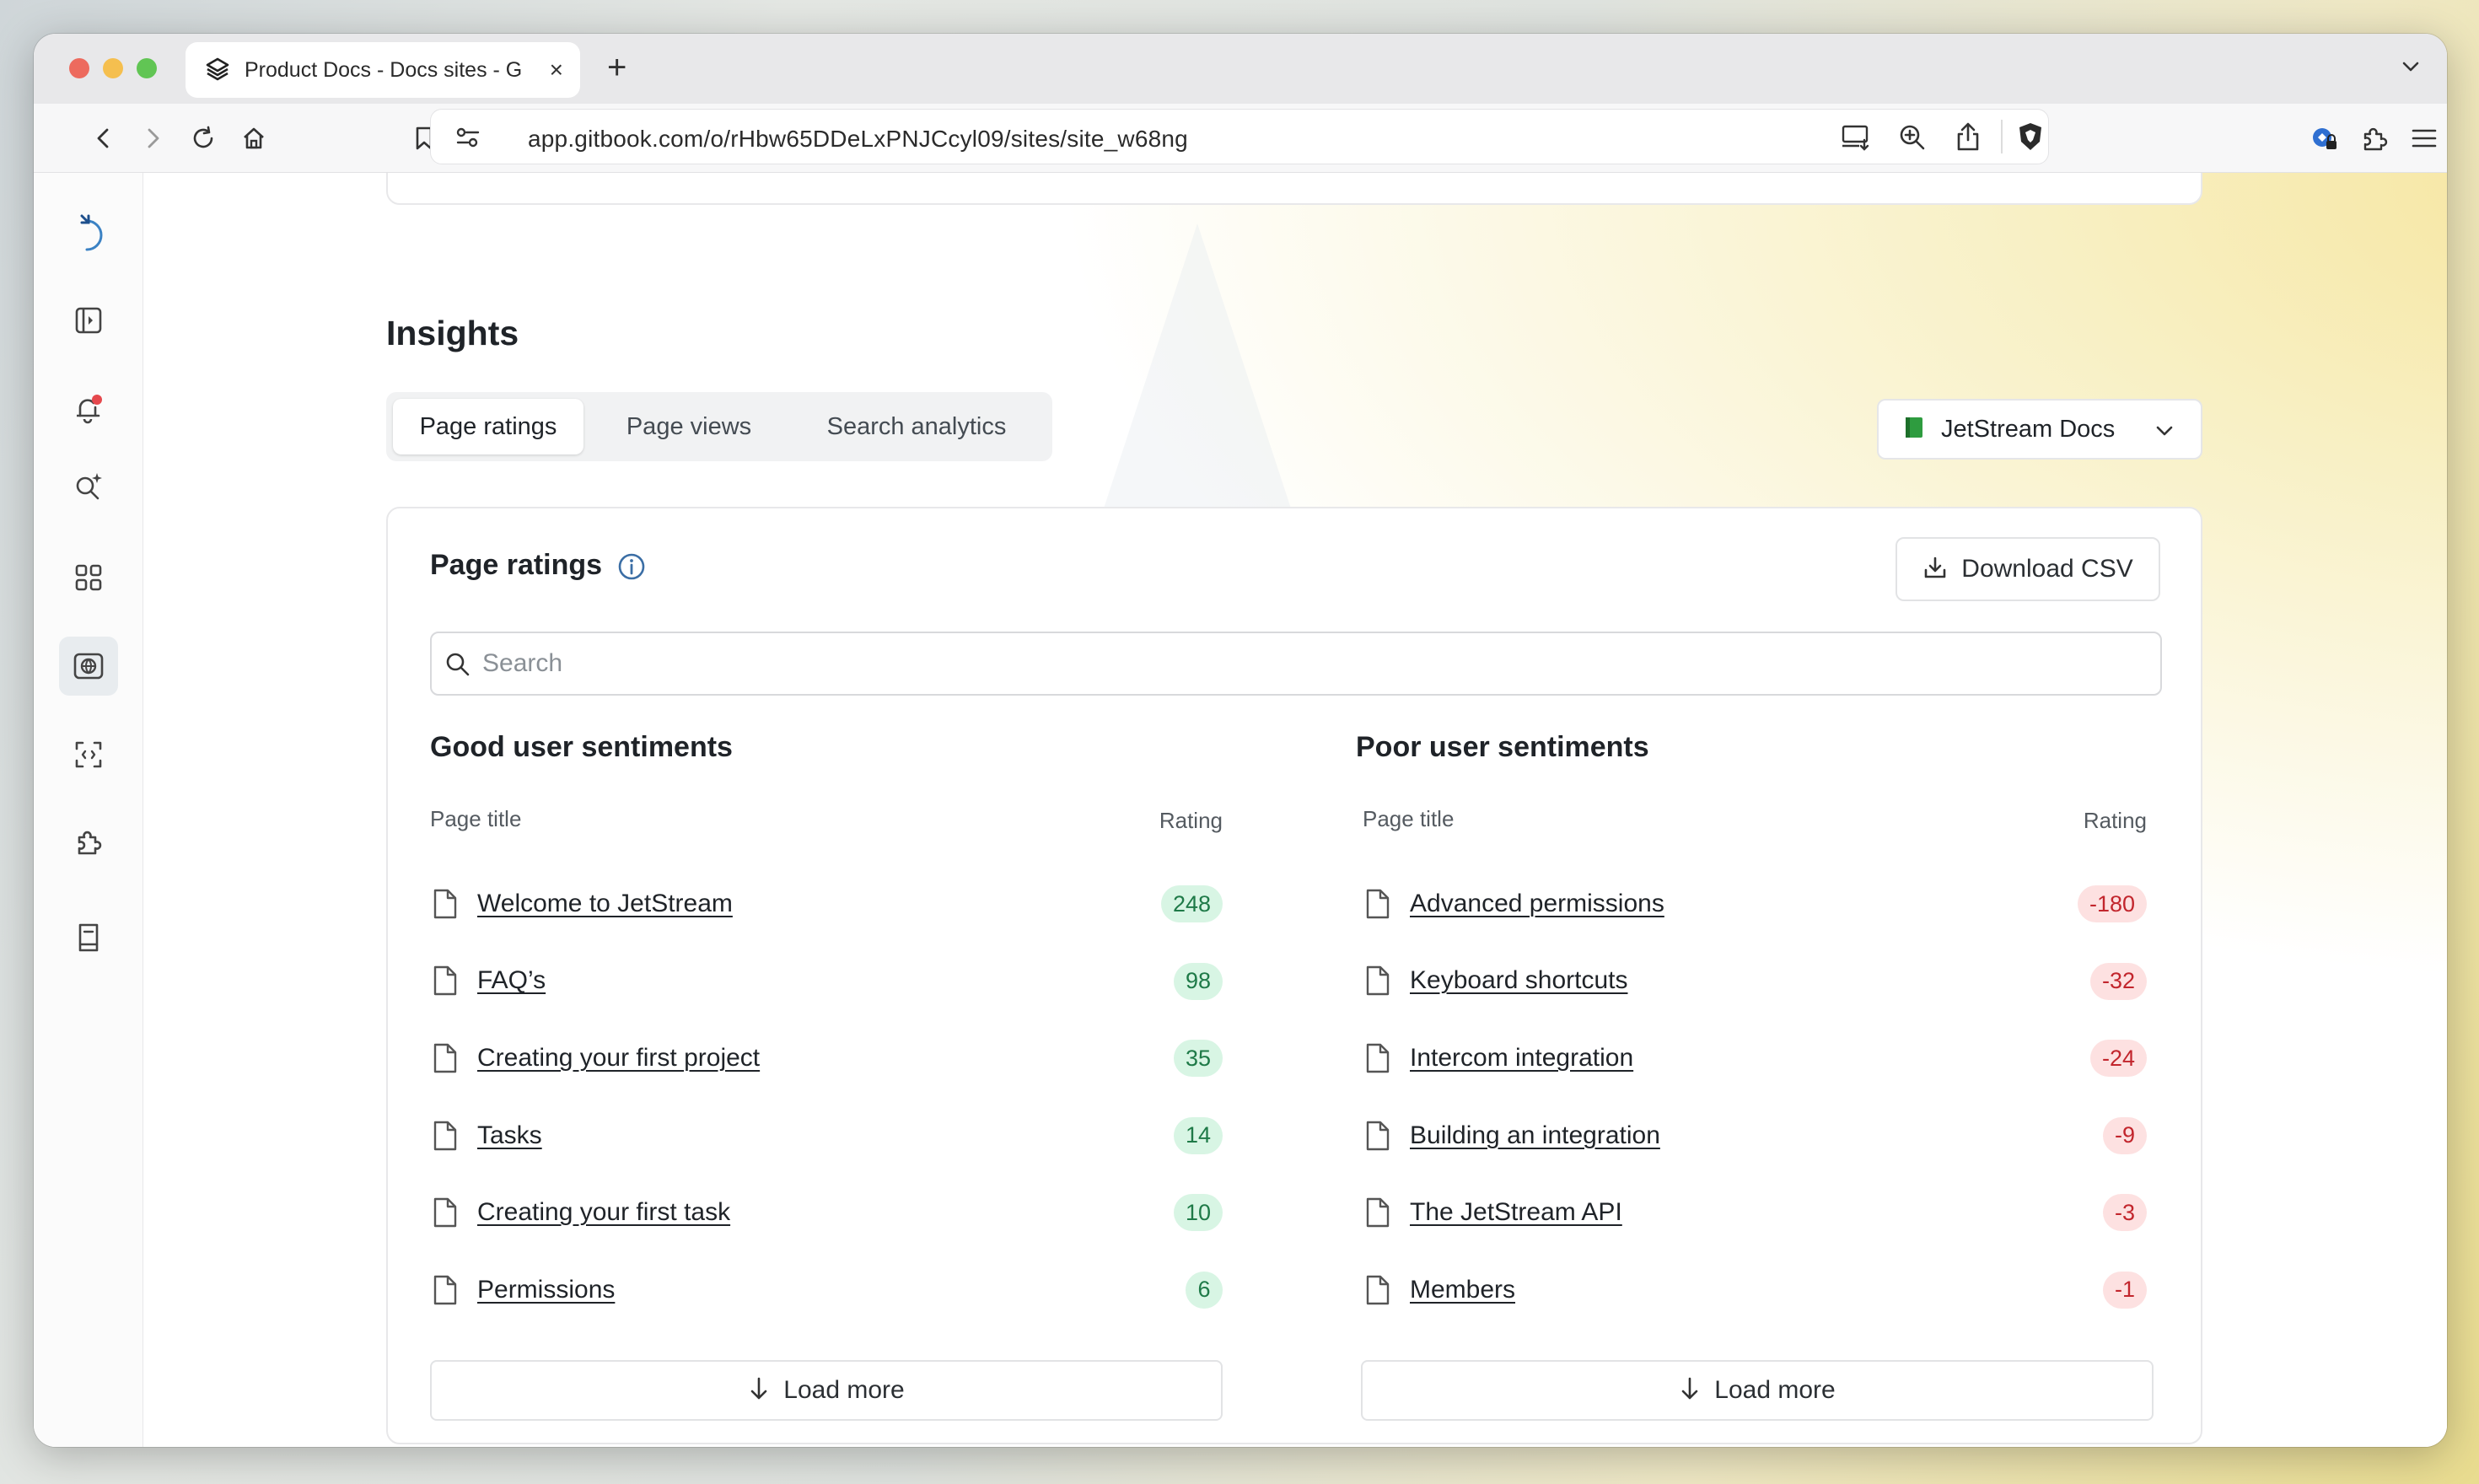  Describe the element at coordinates (2030, 138) in the screenshot. I see `brave-shield-icon` at that location.